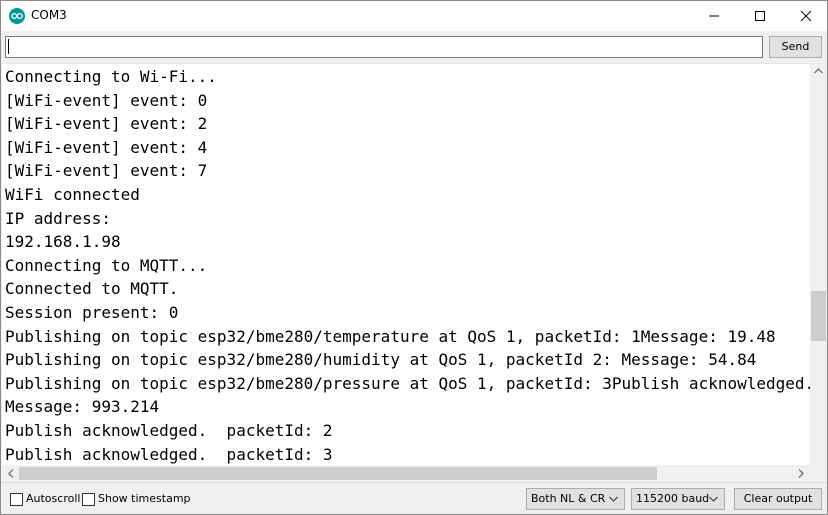  Describe the element at coordinates (795, 47) in the screenshot. I see `send-button: Send` at that location.